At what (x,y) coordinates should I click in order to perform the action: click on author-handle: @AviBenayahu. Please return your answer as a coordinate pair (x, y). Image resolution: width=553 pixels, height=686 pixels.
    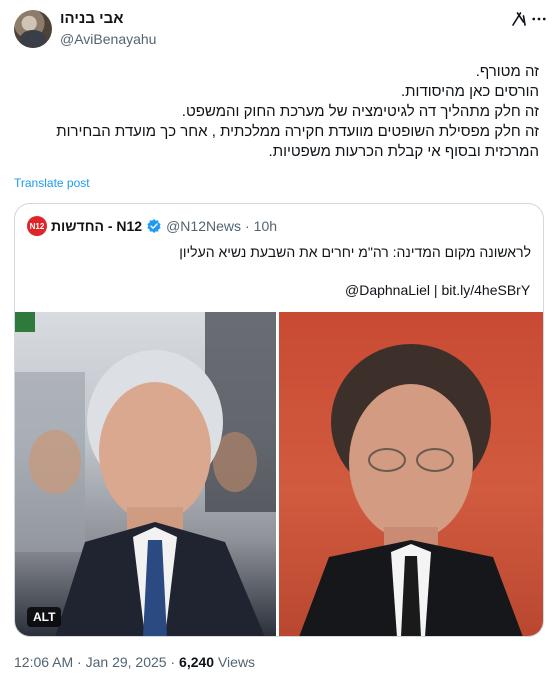
    Looking at the image, I should click on (108, 39).